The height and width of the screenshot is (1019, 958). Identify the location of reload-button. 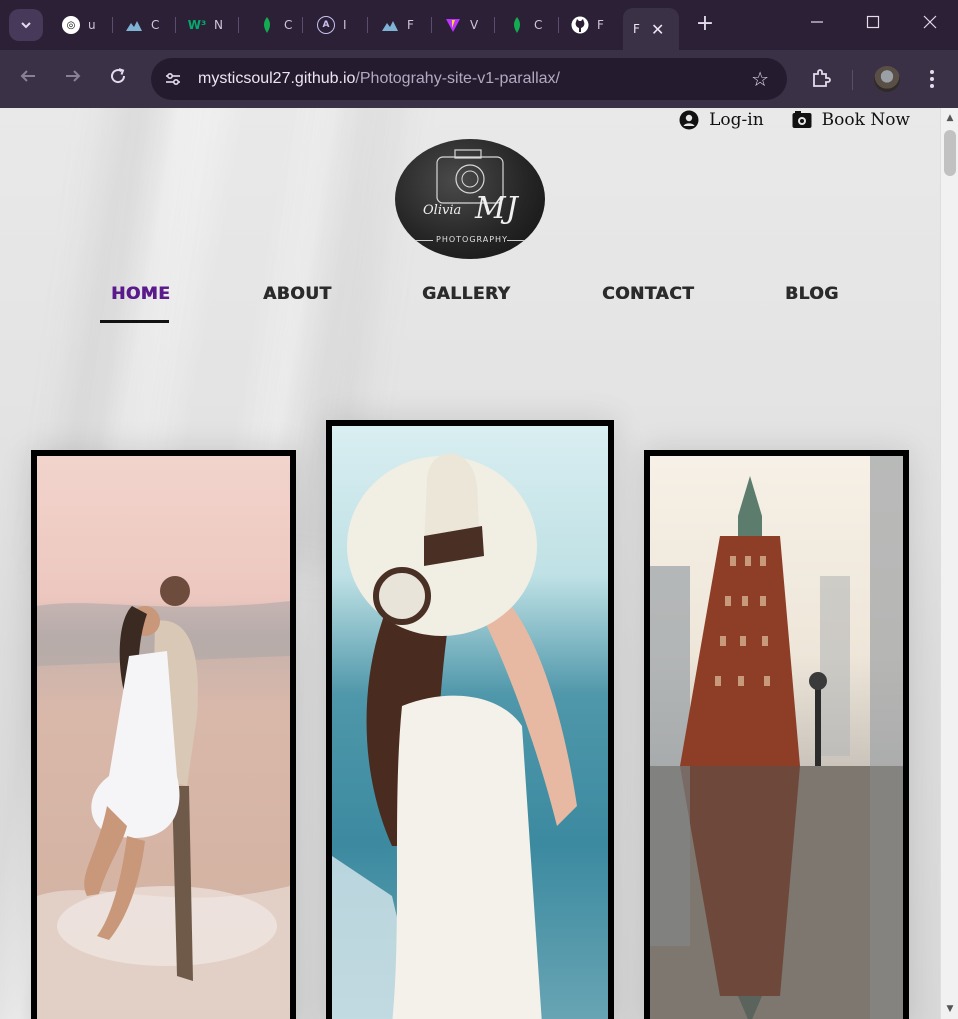
(118, 78).